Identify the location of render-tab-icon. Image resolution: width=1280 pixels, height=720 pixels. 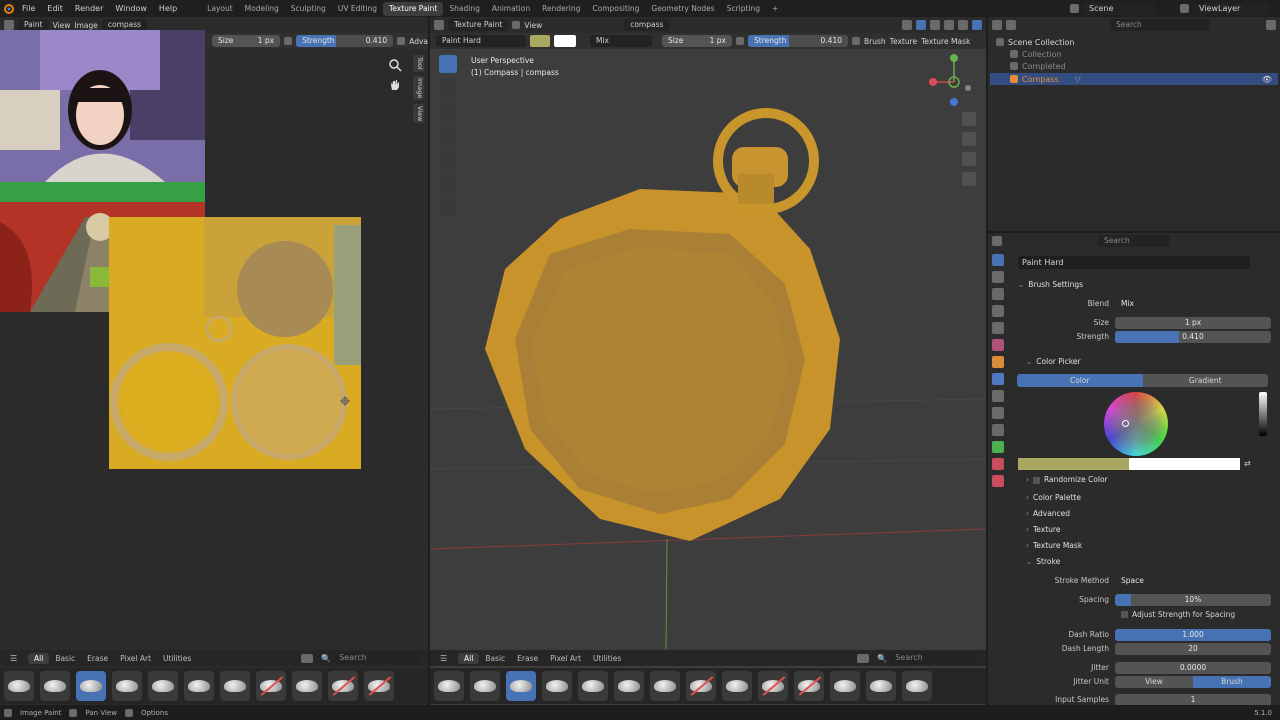
(998, 277).